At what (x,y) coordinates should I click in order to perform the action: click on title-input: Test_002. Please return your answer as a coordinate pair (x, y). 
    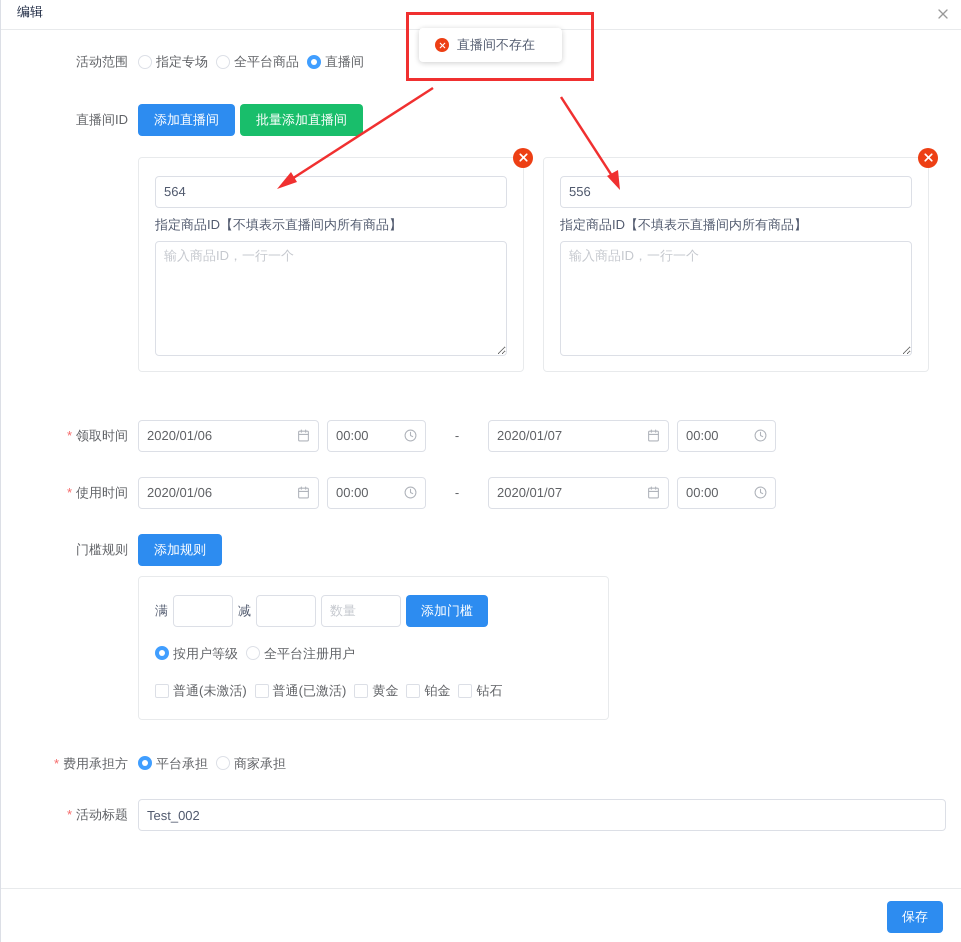
    Looking at the image, I should click on (542, 815).